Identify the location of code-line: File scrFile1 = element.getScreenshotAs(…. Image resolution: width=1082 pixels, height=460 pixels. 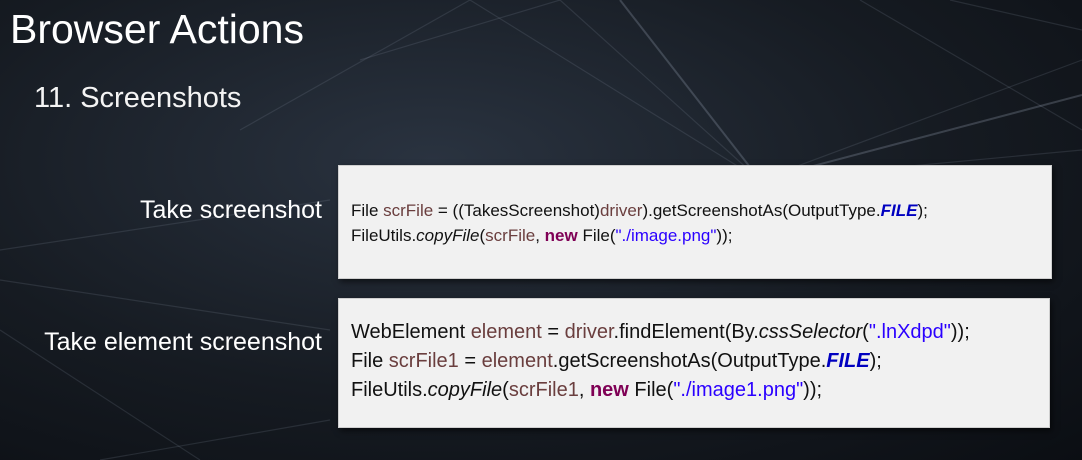
(616, 361).